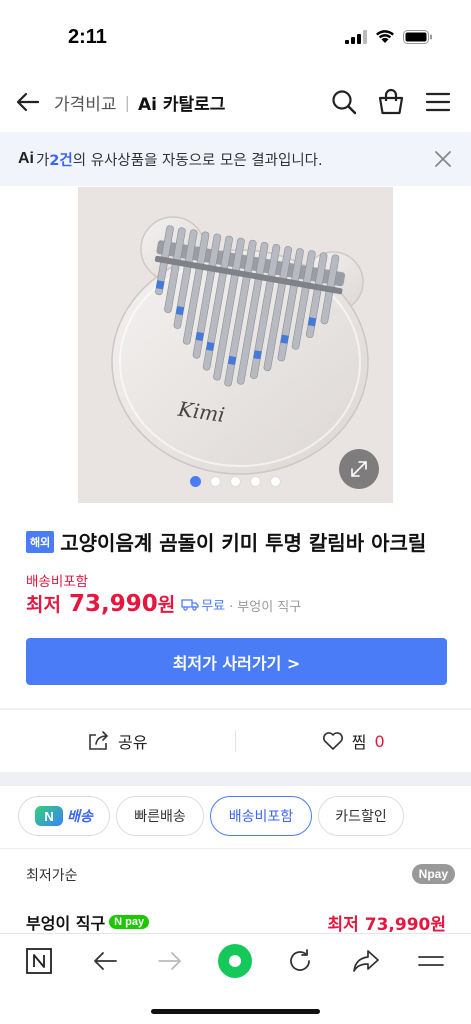 This screenshot has height=1024, width=471. I want to click on refresh-icon, so click(300, 960).